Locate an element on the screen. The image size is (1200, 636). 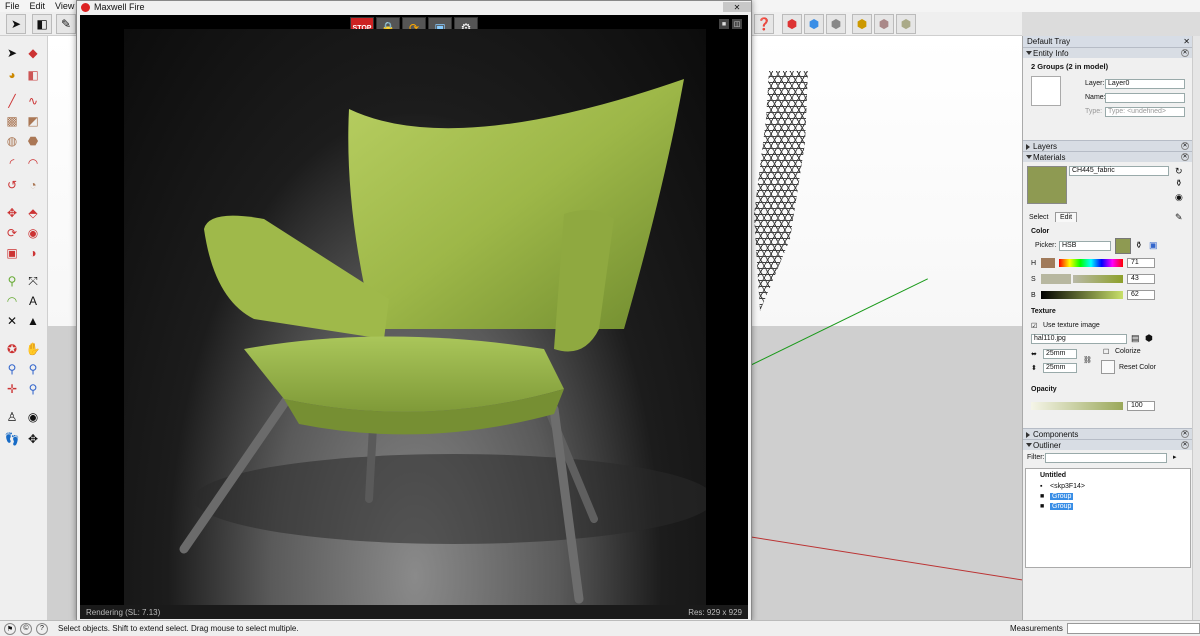
polygon-icon: ⬣ is located at coordinates (33, 141).